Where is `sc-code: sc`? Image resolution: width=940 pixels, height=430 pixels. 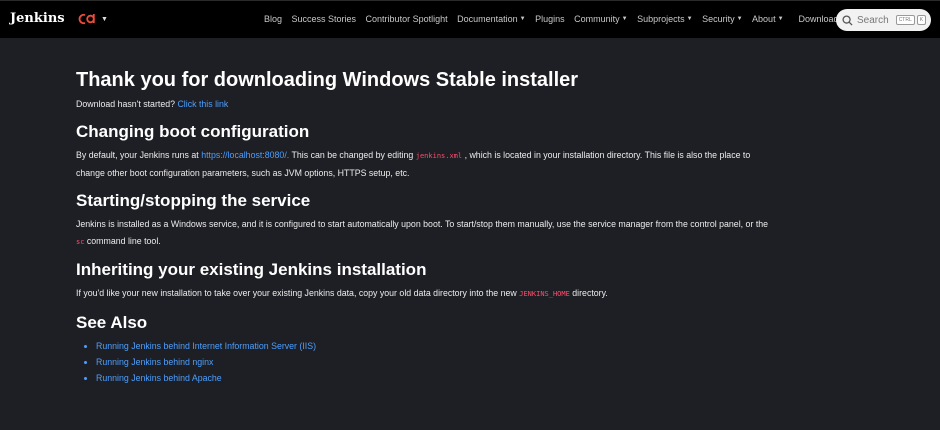 sc-code: sc is located at coordinates (80, 242).